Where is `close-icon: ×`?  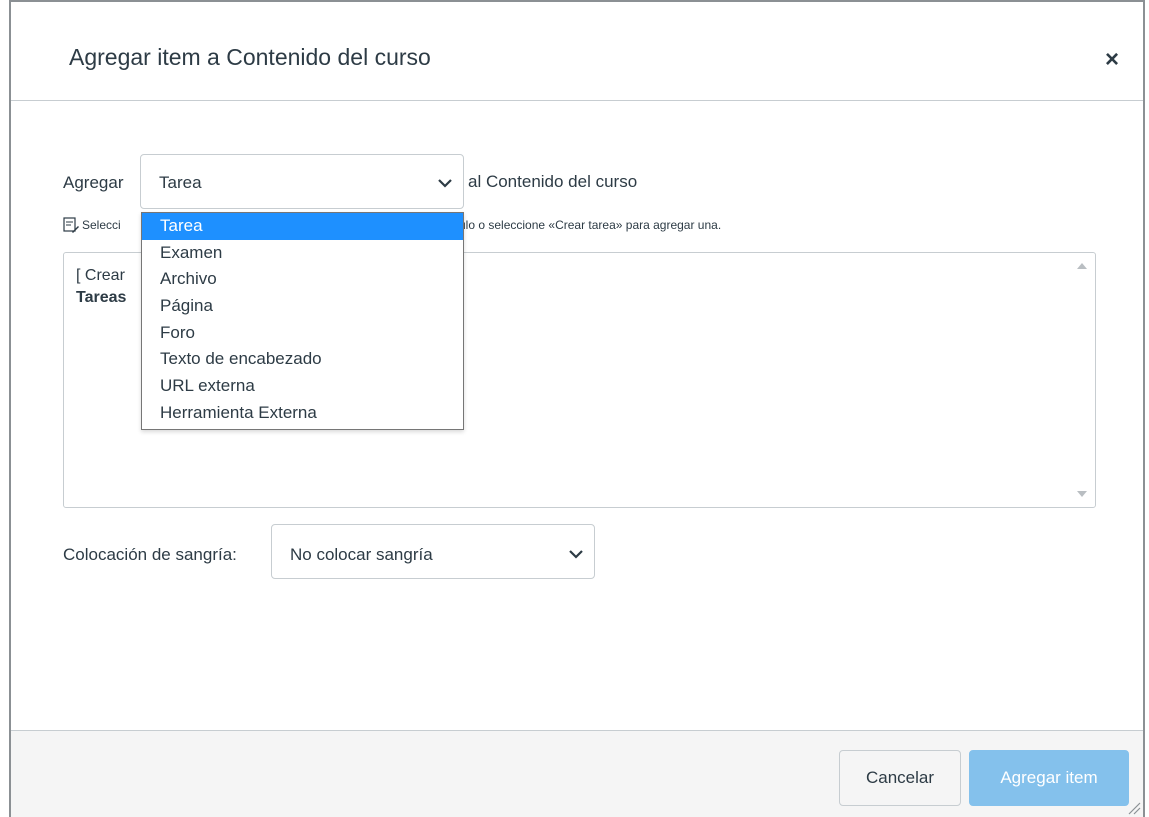 close-icon: × is located at coordinates (1112, 60).